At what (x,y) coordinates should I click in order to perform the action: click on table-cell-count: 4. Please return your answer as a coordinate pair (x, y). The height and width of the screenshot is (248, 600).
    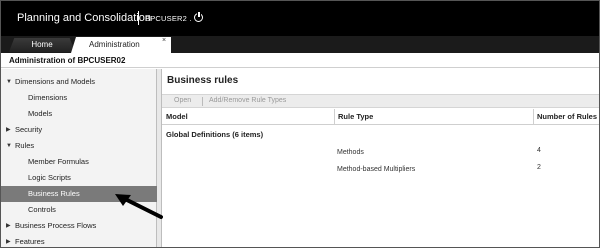
    Looking at the image, I should click on (539, 150).